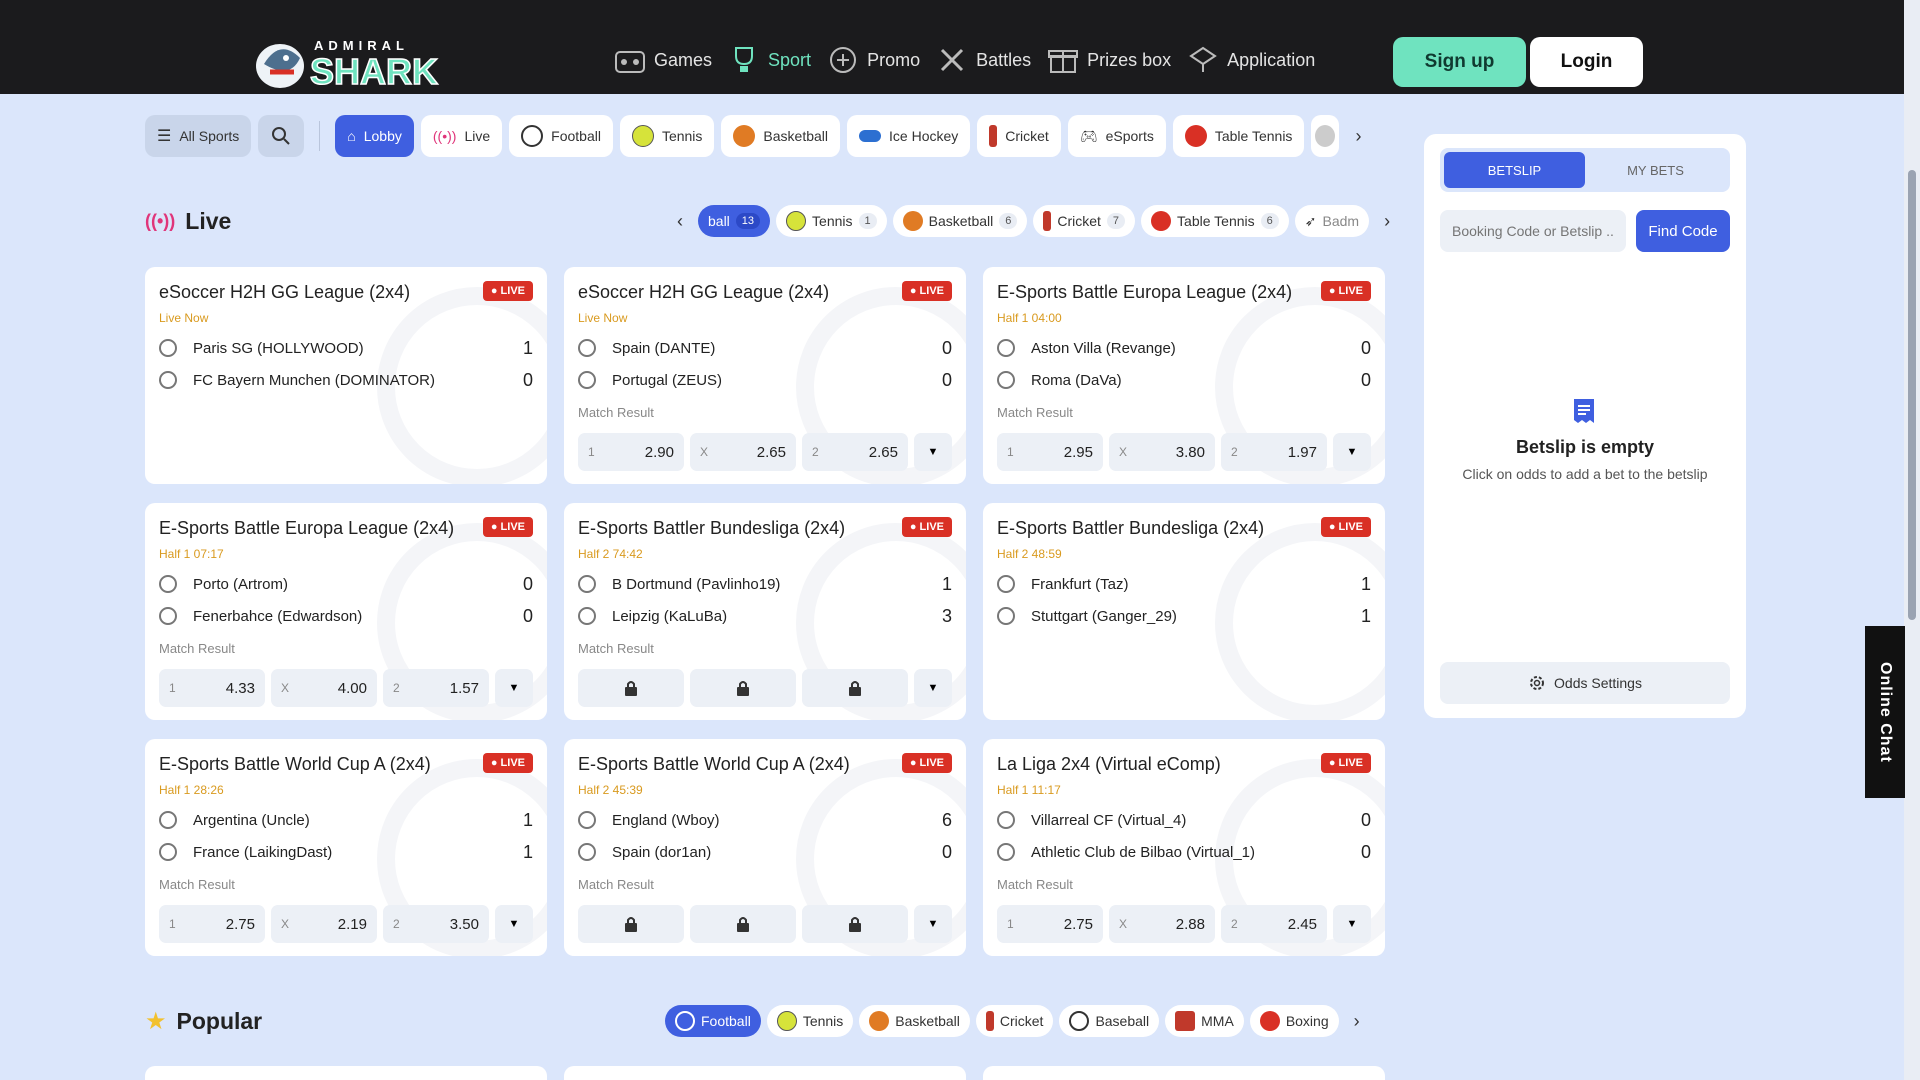 Image resolution: width=1920 pixels, height=1080 pixels. What do you see at coordinates (1912, 395) in the screenshot?
I see `scrollbar-thumb` at bounding box center [1912, 395].